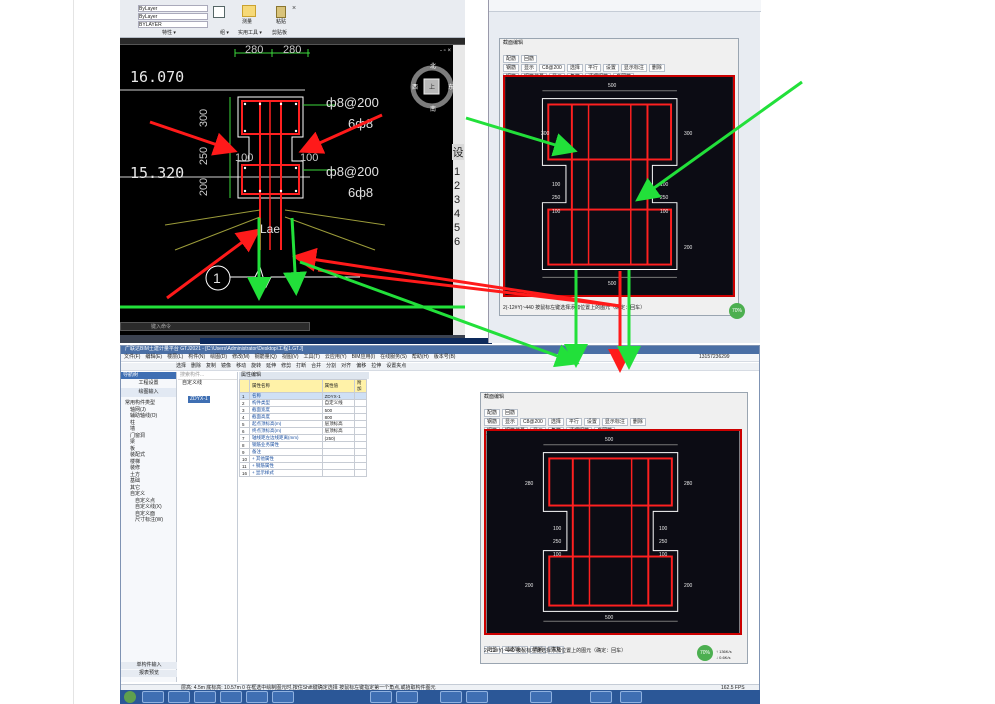 The height and width of the screenshot is (704, 995). What do you see at coordinates (215, 326) in the screenshot?
I see `command-line: 键入命令` at bounding box center [215, 326].